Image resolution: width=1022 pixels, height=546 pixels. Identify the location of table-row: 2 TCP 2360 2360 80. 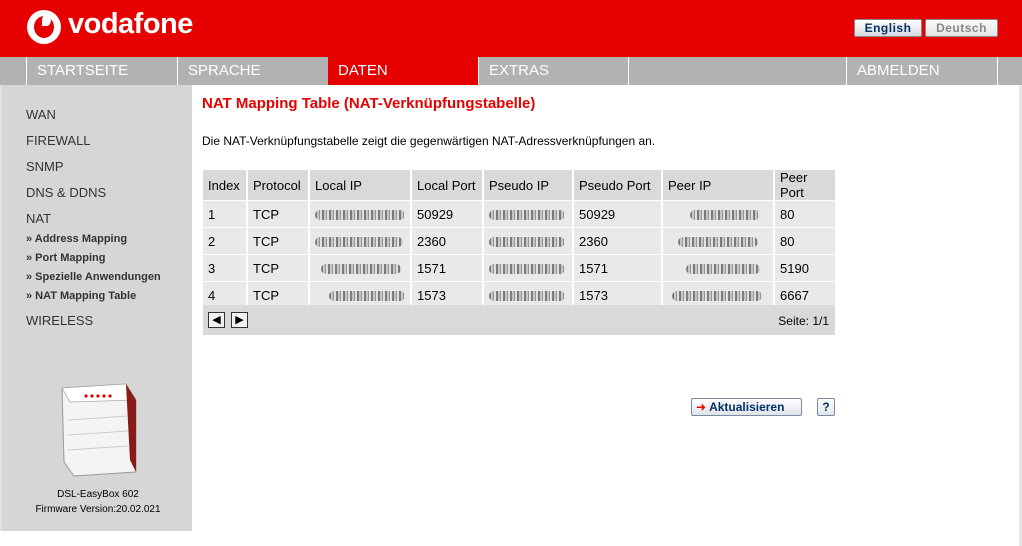
(519, 241).